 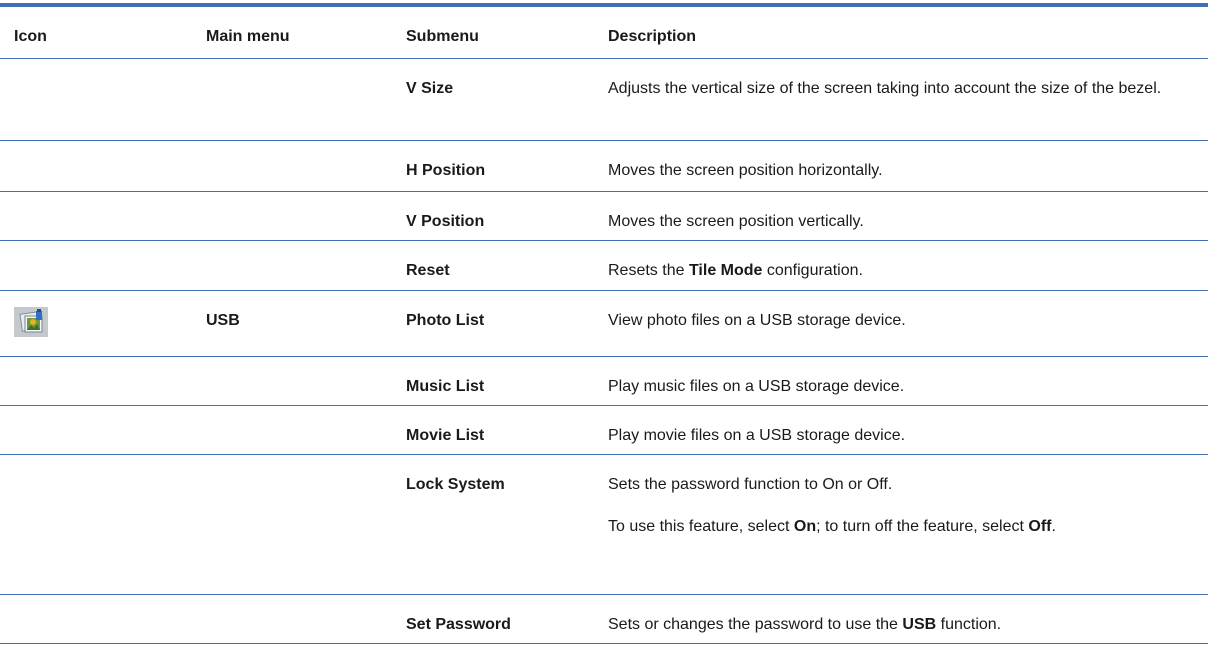 What do you see at coordinates (223, 320) in the screenshot?
I see `main-menu-cell: USB` at bounding box center [223, 320].